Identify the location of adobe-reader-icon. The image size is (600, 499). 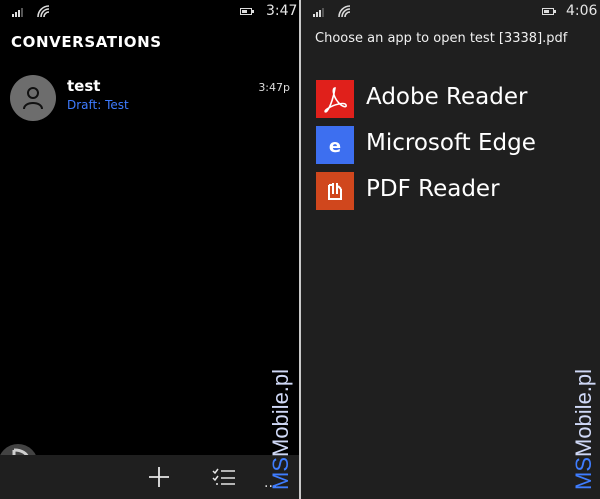
(335, 99).